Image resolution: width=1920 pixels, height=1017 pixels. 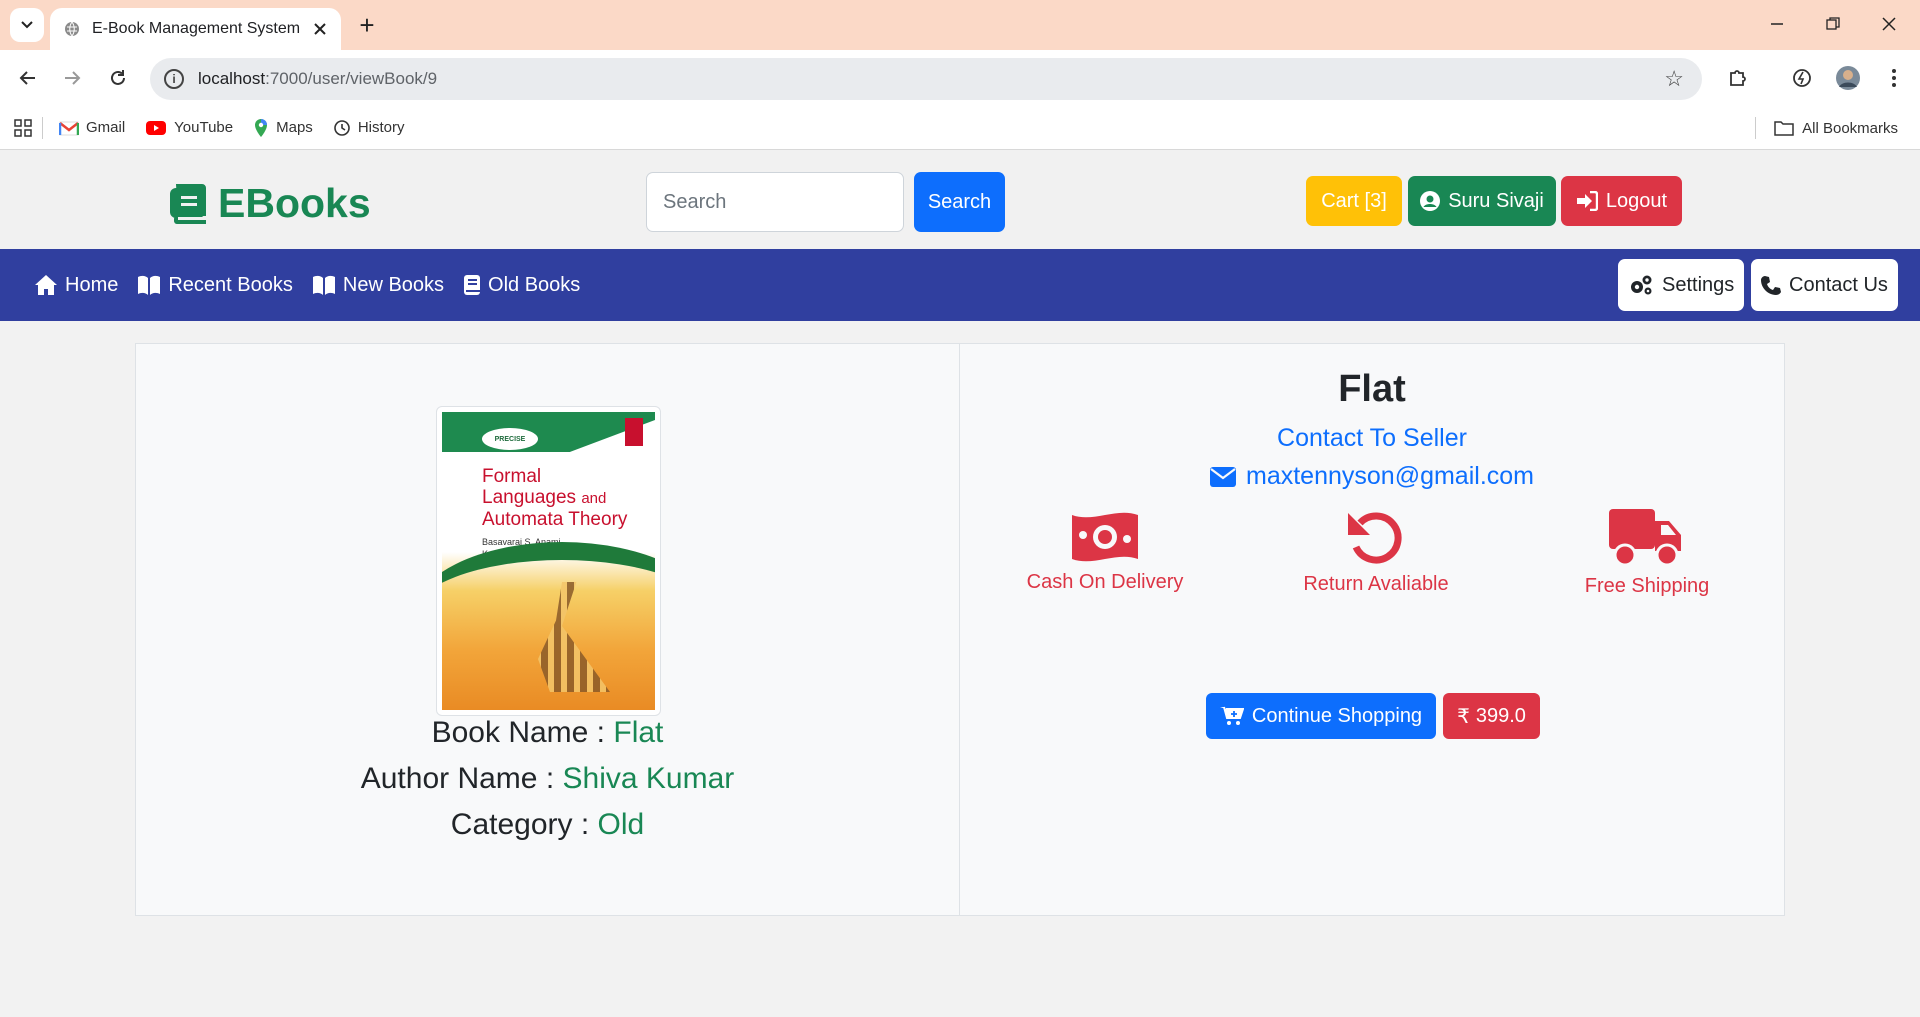 I want to click on close-icon, so click(x=1889, y=24).